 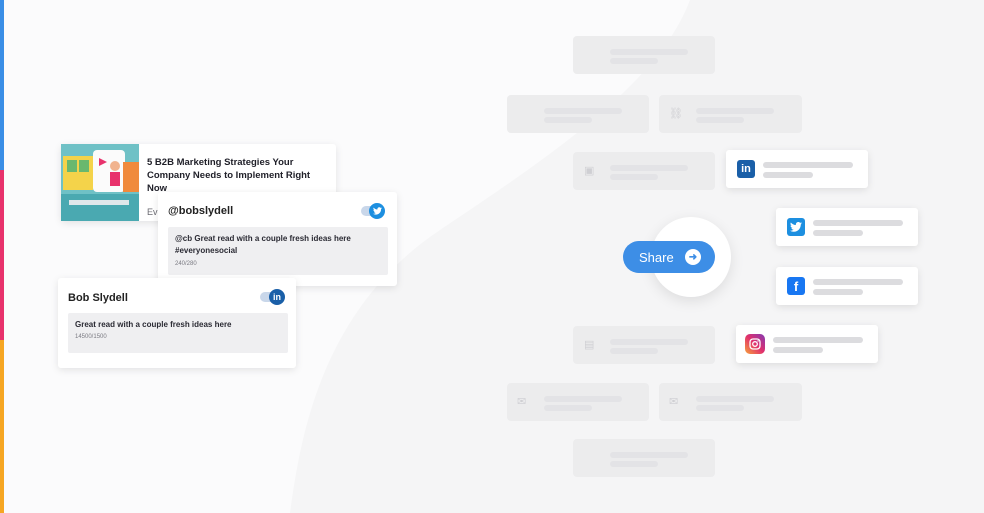 I want to click on image-icon: ▣, so click(x=589, y=171).